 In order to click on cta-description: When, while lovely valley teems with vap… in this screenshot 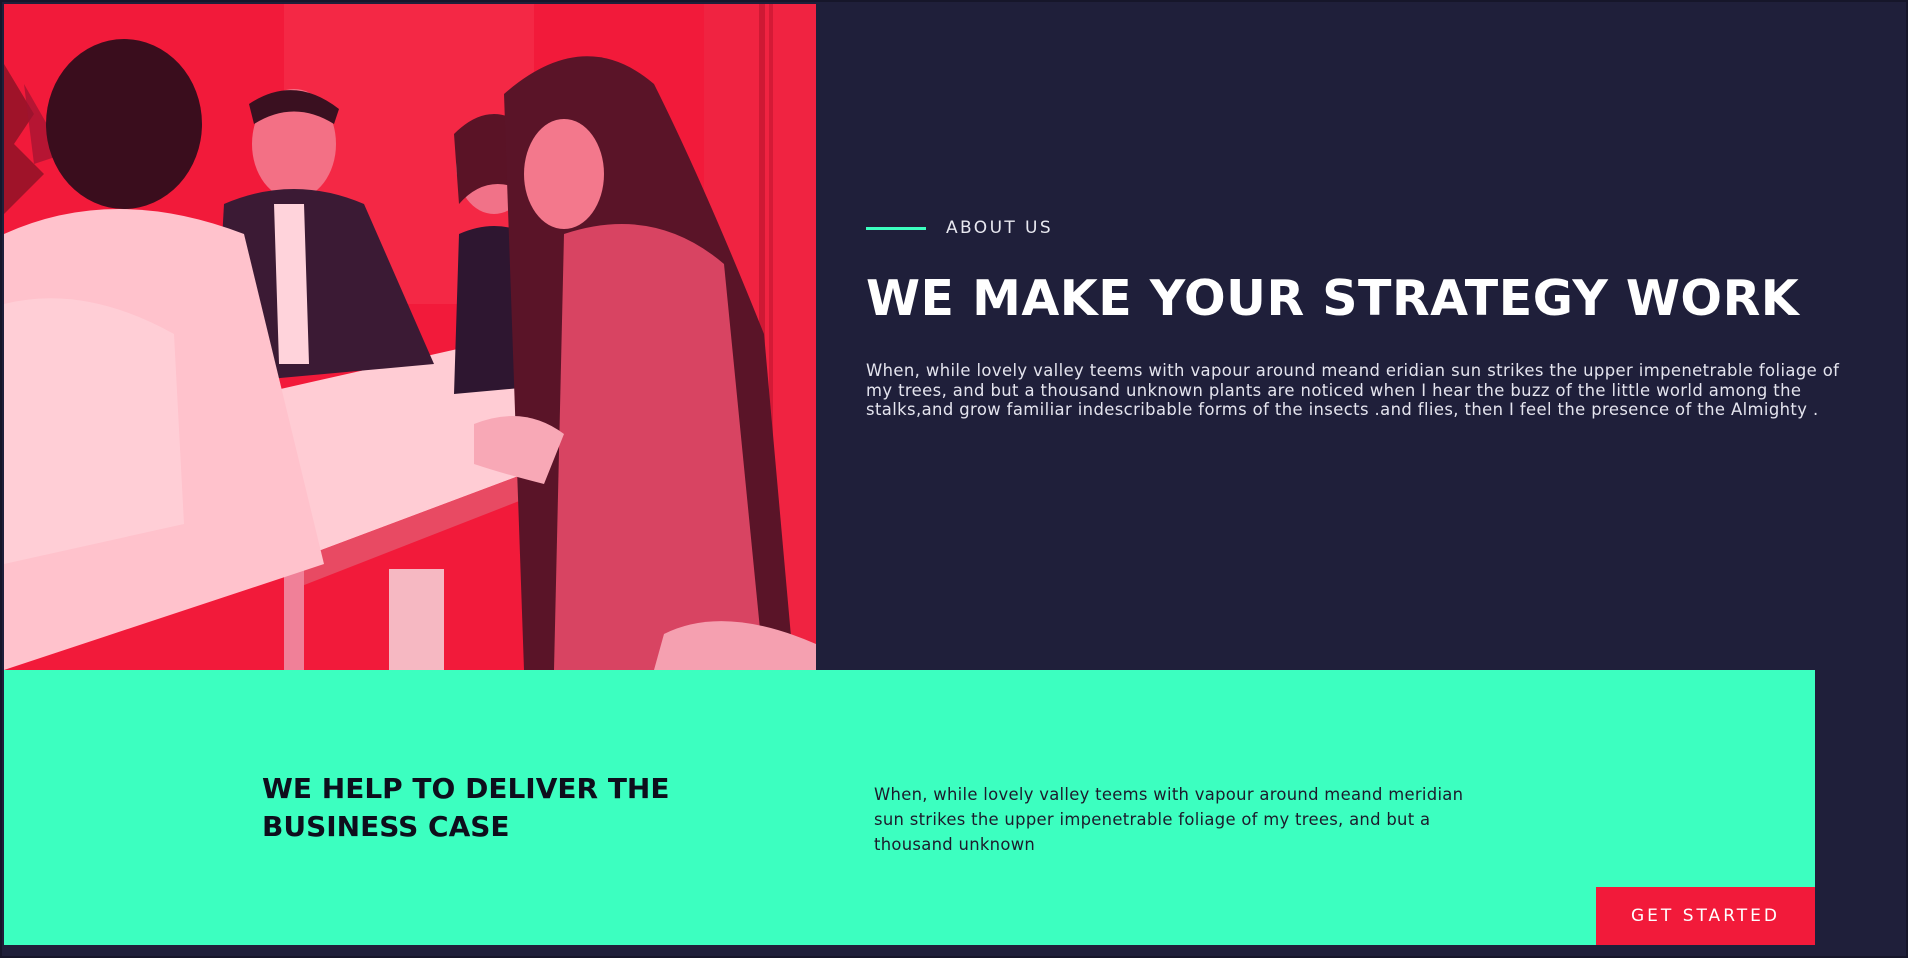, I will do `click(1169, 819)`.